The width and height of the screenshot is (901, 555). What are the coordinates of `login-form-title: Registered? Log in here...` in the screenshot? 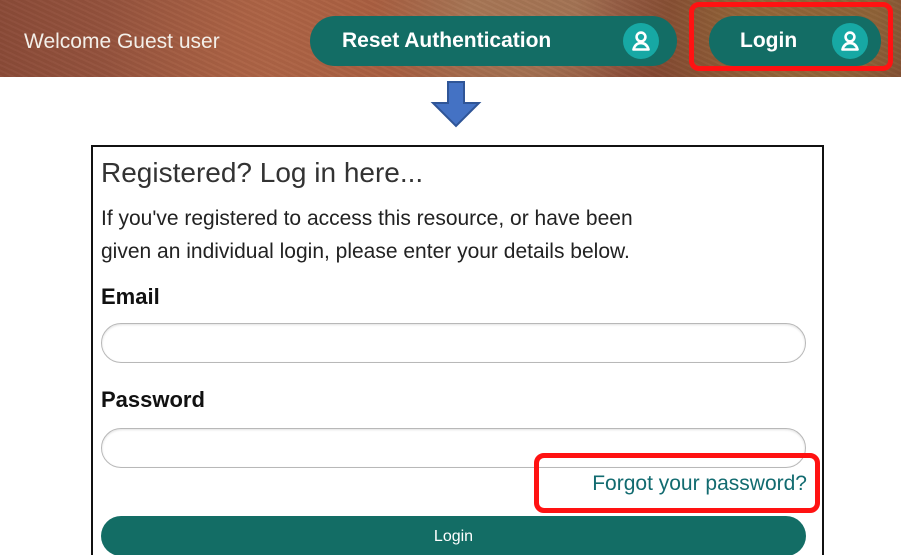 It's located at (262, 172).